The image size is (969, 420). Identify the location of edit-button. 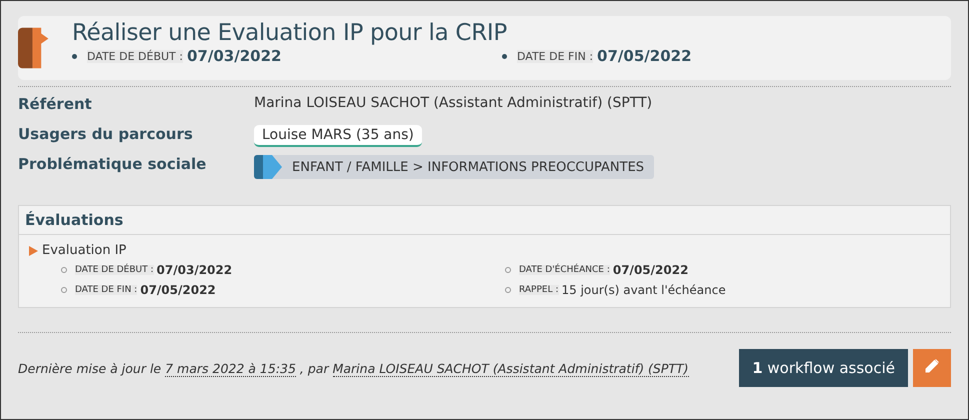
(932, 368).